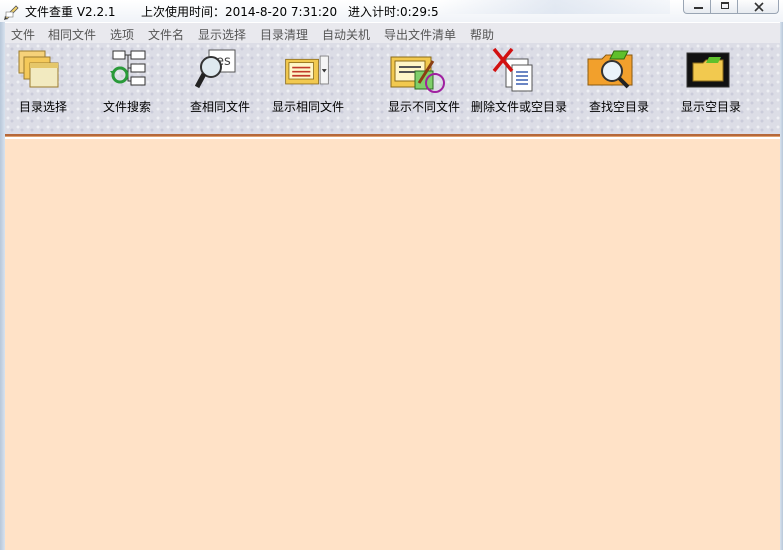 This screenshot has height=550, width=783. Describe the element at coordinates (420, 34) in the screenshot. I see `menu-export-list: 导出文件清单` at that location.